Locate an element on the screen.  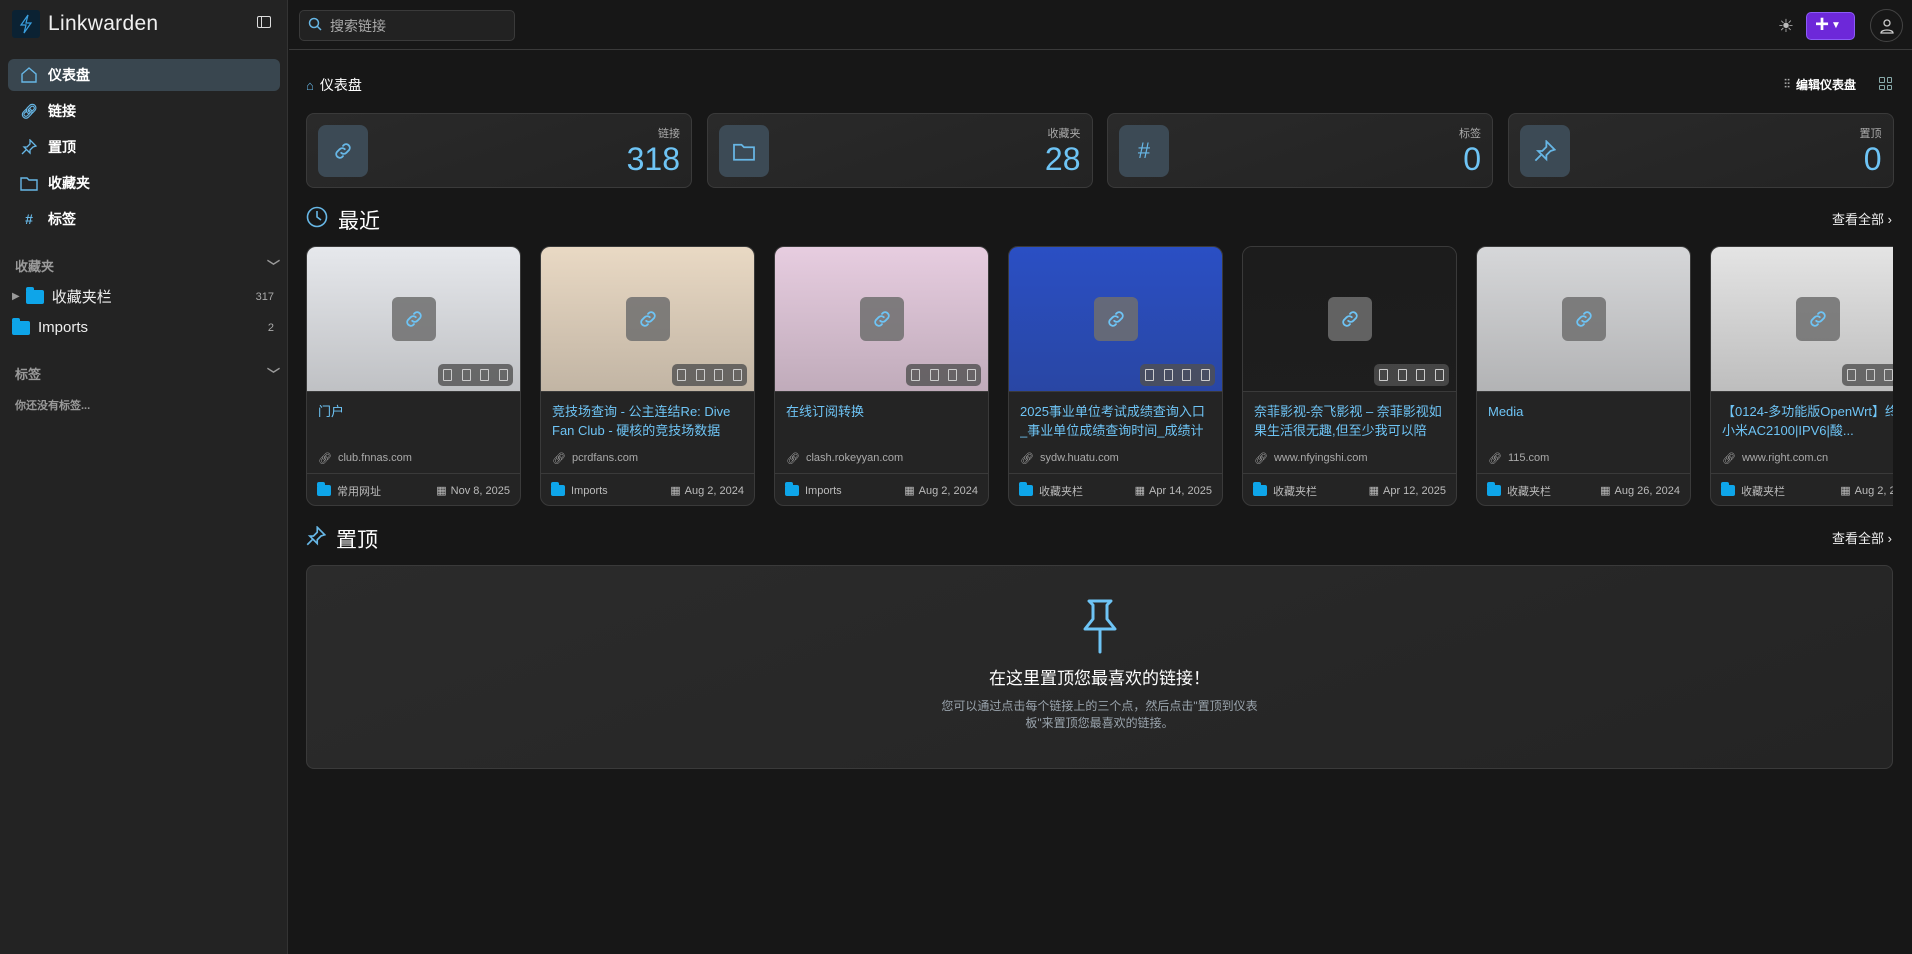
link-url-text: 115.com is located at coordinates (1528, 458).